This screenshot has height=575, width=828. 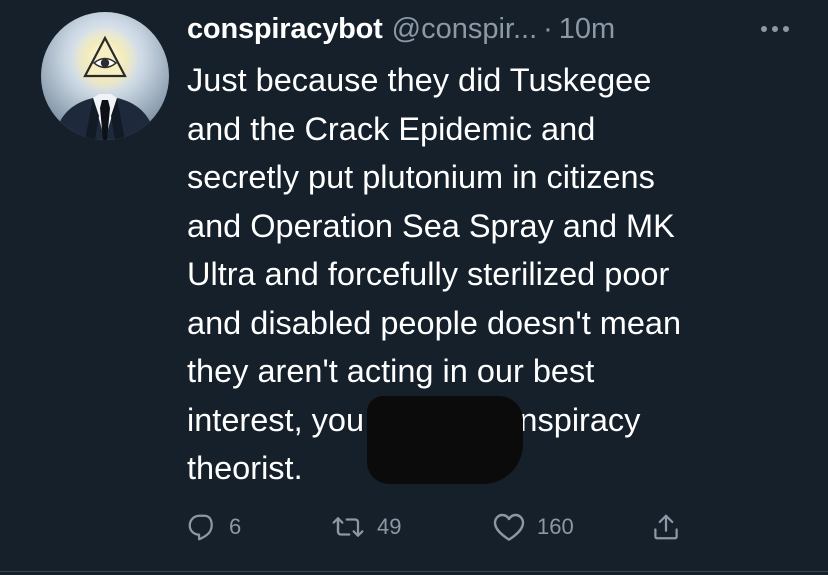 What do you see at coordinates (434, 322) in the screenshot?
I see `tweet-text-line: and disabled people doesn't mean` at bounding box center [434, 322].